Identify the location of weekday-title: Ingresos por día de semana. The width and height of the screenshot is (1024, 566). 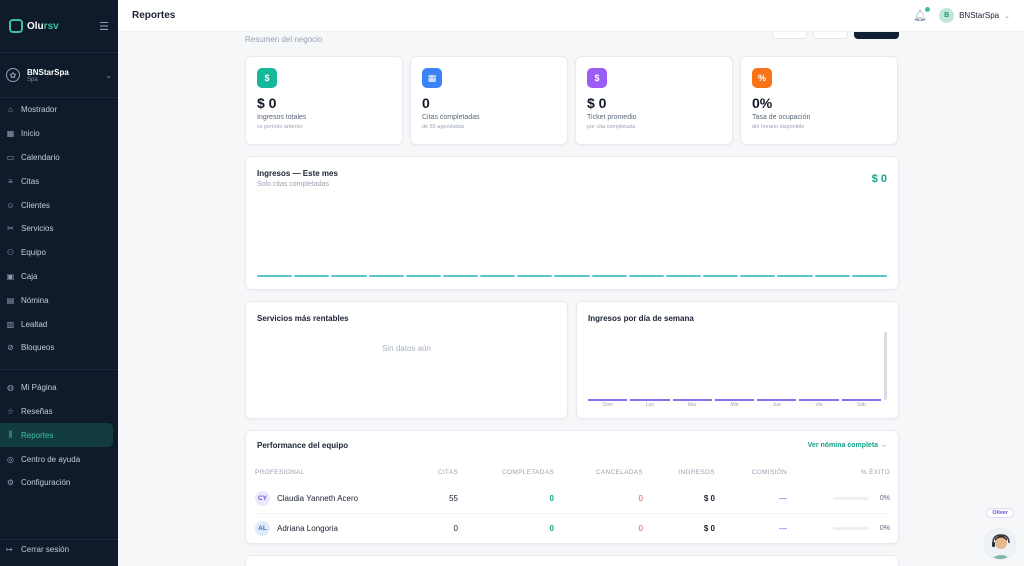
(641, 318).